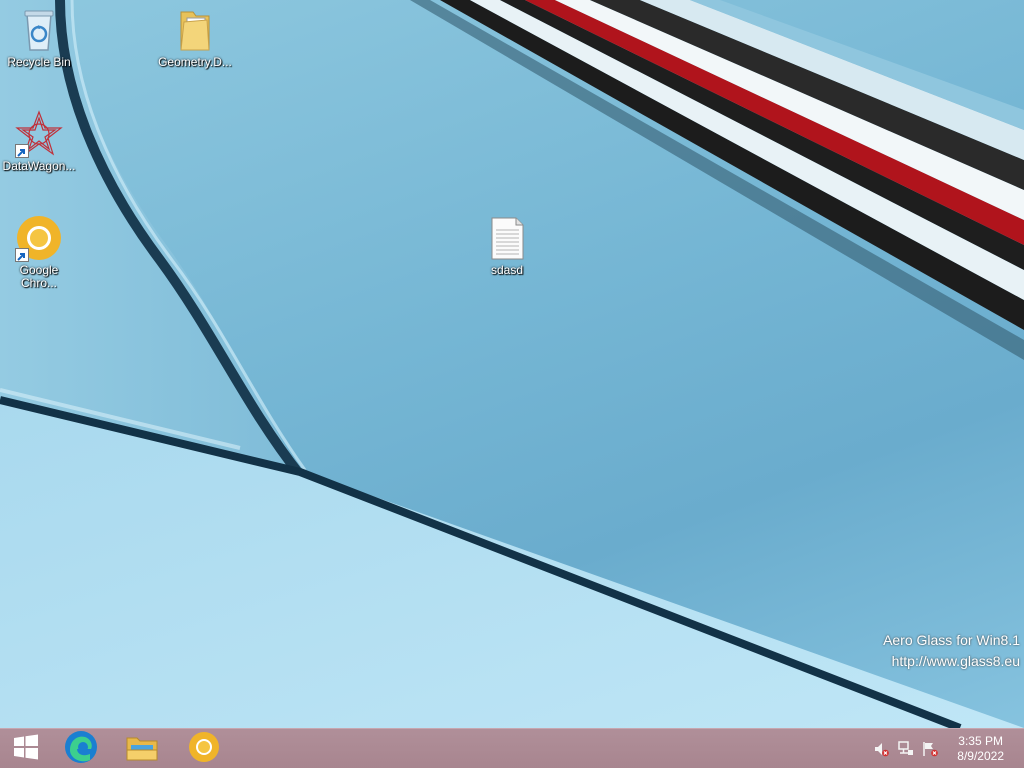 Image resolution: width=1024 pixels, height=769 pixels. I want to click on taskbar-clock: 3:35 PM 8/9/2022, so click(980, 749).